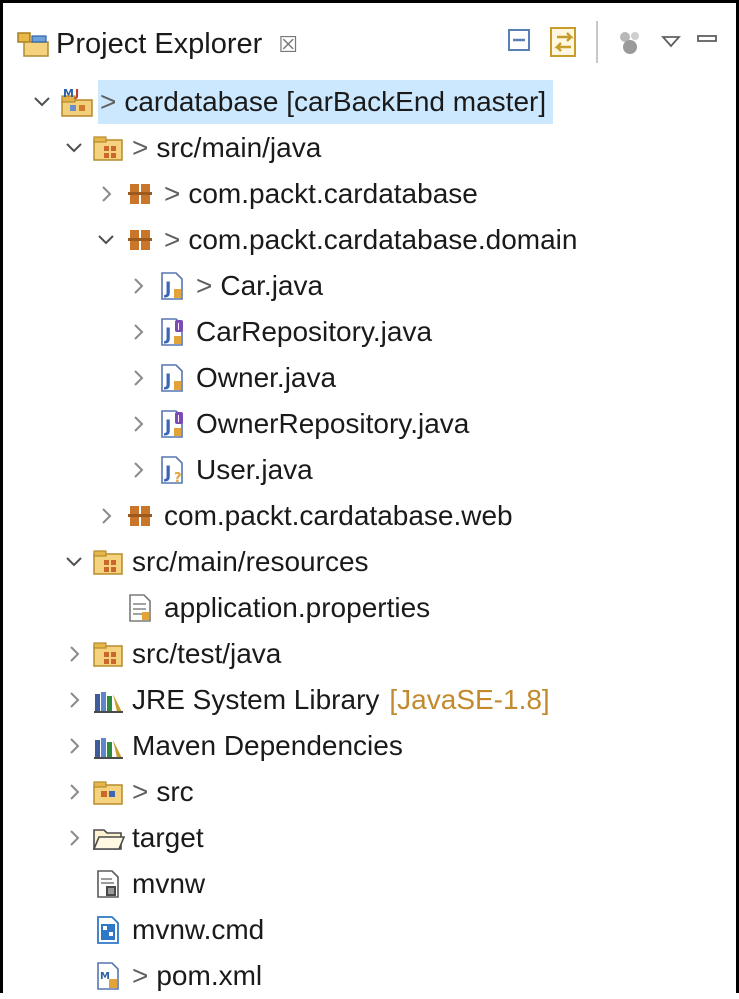 This screenshot has height=999, width=739. Describe the element at coordinates (369, 976) in the screenshot. I see `tree-item: M > pom.xml` at that location.